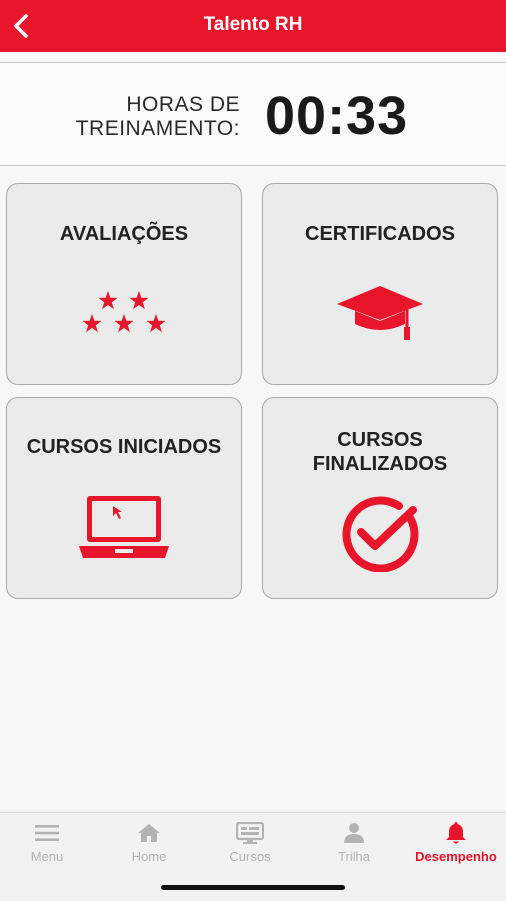  I want to click on card-title-cursos-iniciados: CURSOS INICIADOS, so click(124, 447).